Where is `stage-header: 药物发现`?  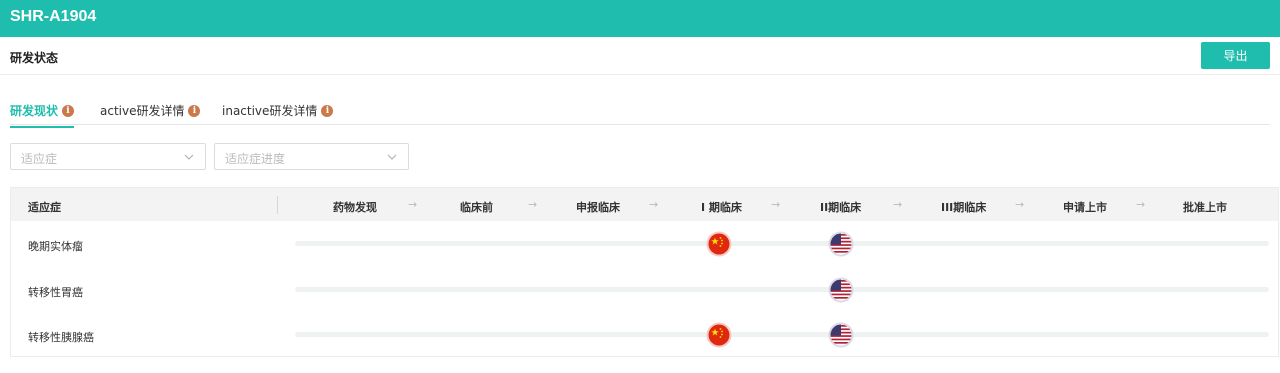
stage-header: 药物发现 is located at coordinates (355, 207).